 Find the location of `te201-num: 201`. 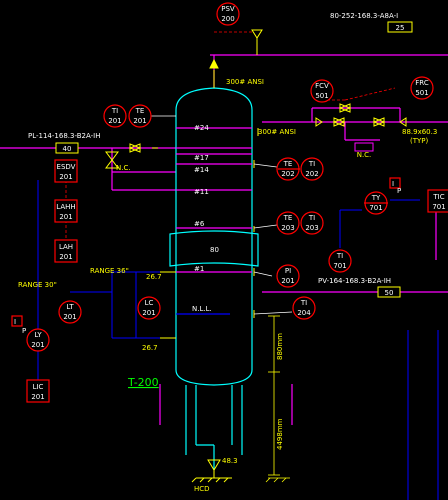

te201-num: 201 is located at coordinates (139, 121).